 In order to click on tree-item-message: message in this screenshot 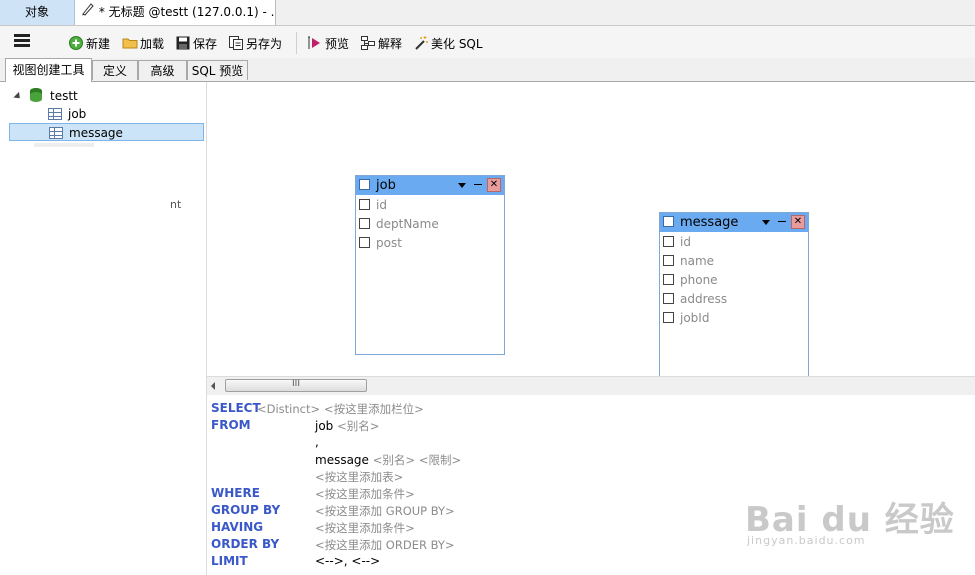, I will do `click(106, 132)`.